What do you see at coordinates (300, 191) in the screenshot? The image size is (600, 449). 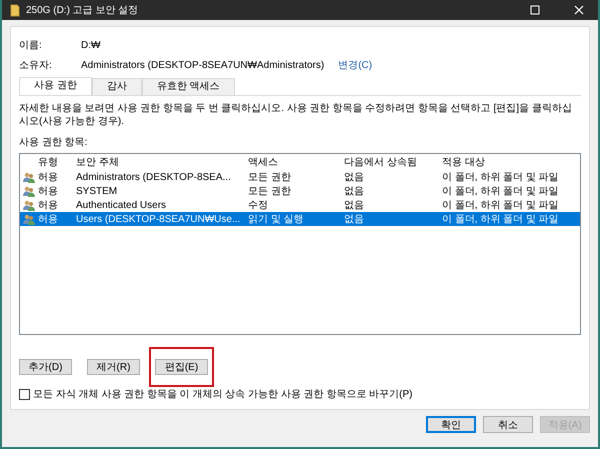 I see `table-row: 허용 SYSTEM 모든 권한 없음 이 폴더, 하위 폴더 및 파일` at bounding box center [300, 191].